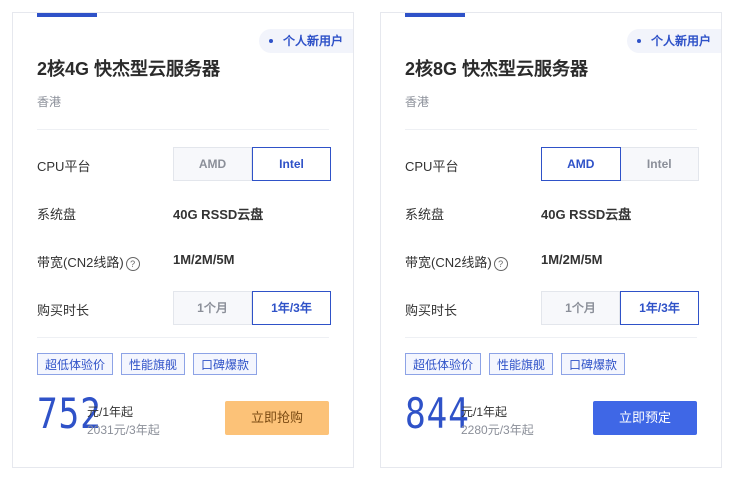 This screenshot has height=479, width=734. Describe the element at coordinates (497, 69) in the screenshot. I see `product-title: 2核8G 快杰型云服务器` at that location.